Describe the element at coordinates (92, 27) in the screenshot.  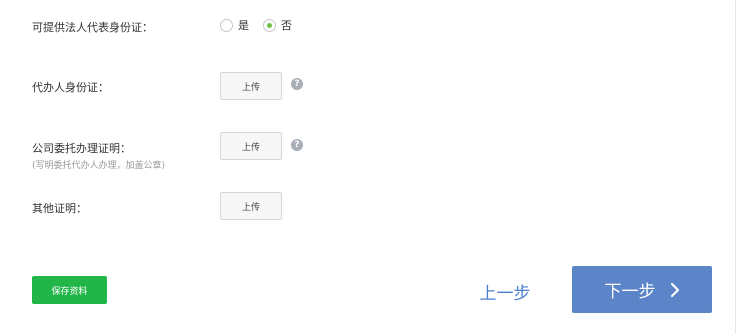
I see `legal-rep-label: 可提供法人代表身份证：` at that location.